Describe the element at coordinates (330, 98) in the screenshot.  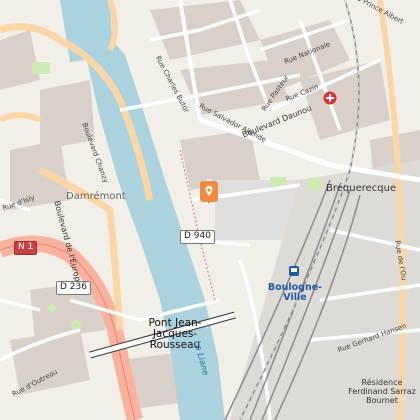
I see `hospital-icon` at that location.